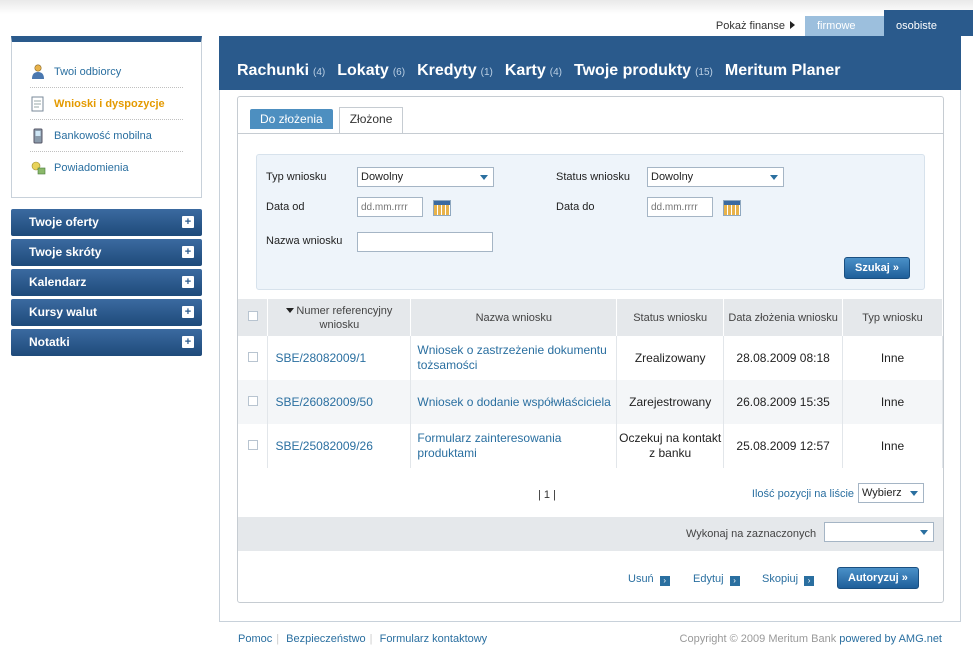  What do you see at coordinates (670, 402) in the screenshot?
I see `status-cell: Zarejestrowany` at bounding box center [670, 402].